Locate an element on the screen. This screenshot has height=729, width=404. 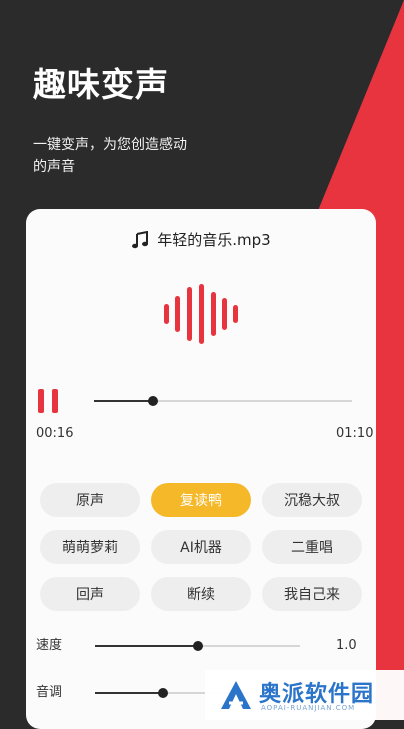
speed-label: 速度 is located at coordinates (49, 645).